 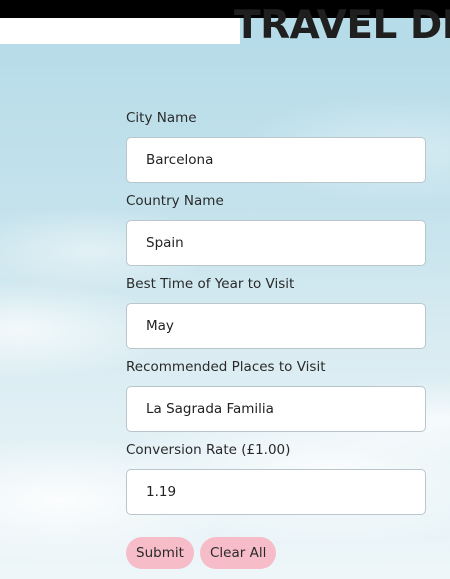 I want to click on recommended-places-label: Recommended Places to Visit, so click(x=226, y=367).